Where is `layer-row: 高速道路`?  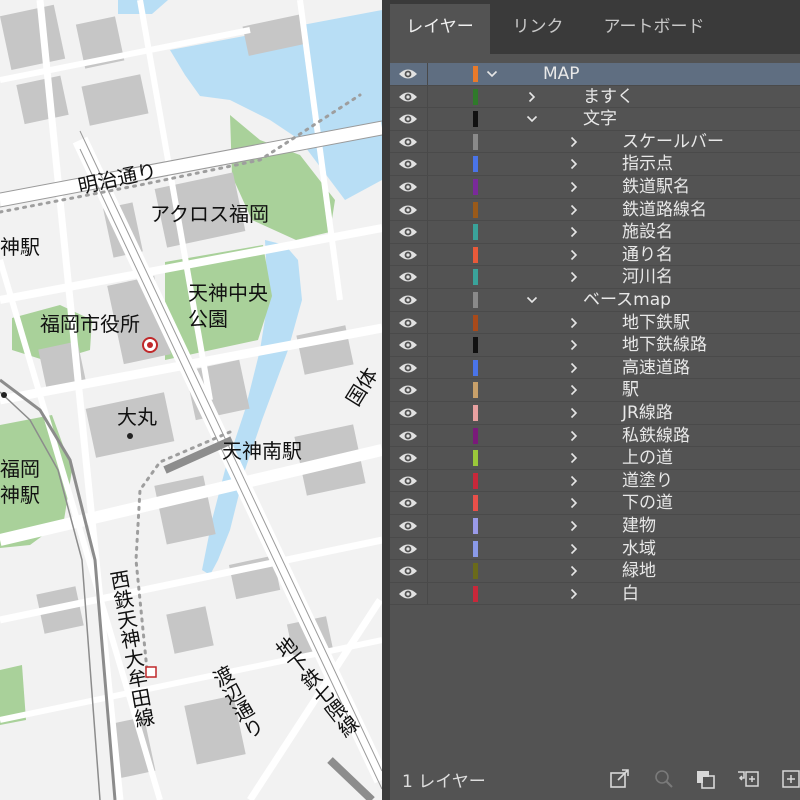
layer-row: 高速道路 is located at coordinates (595, 368).